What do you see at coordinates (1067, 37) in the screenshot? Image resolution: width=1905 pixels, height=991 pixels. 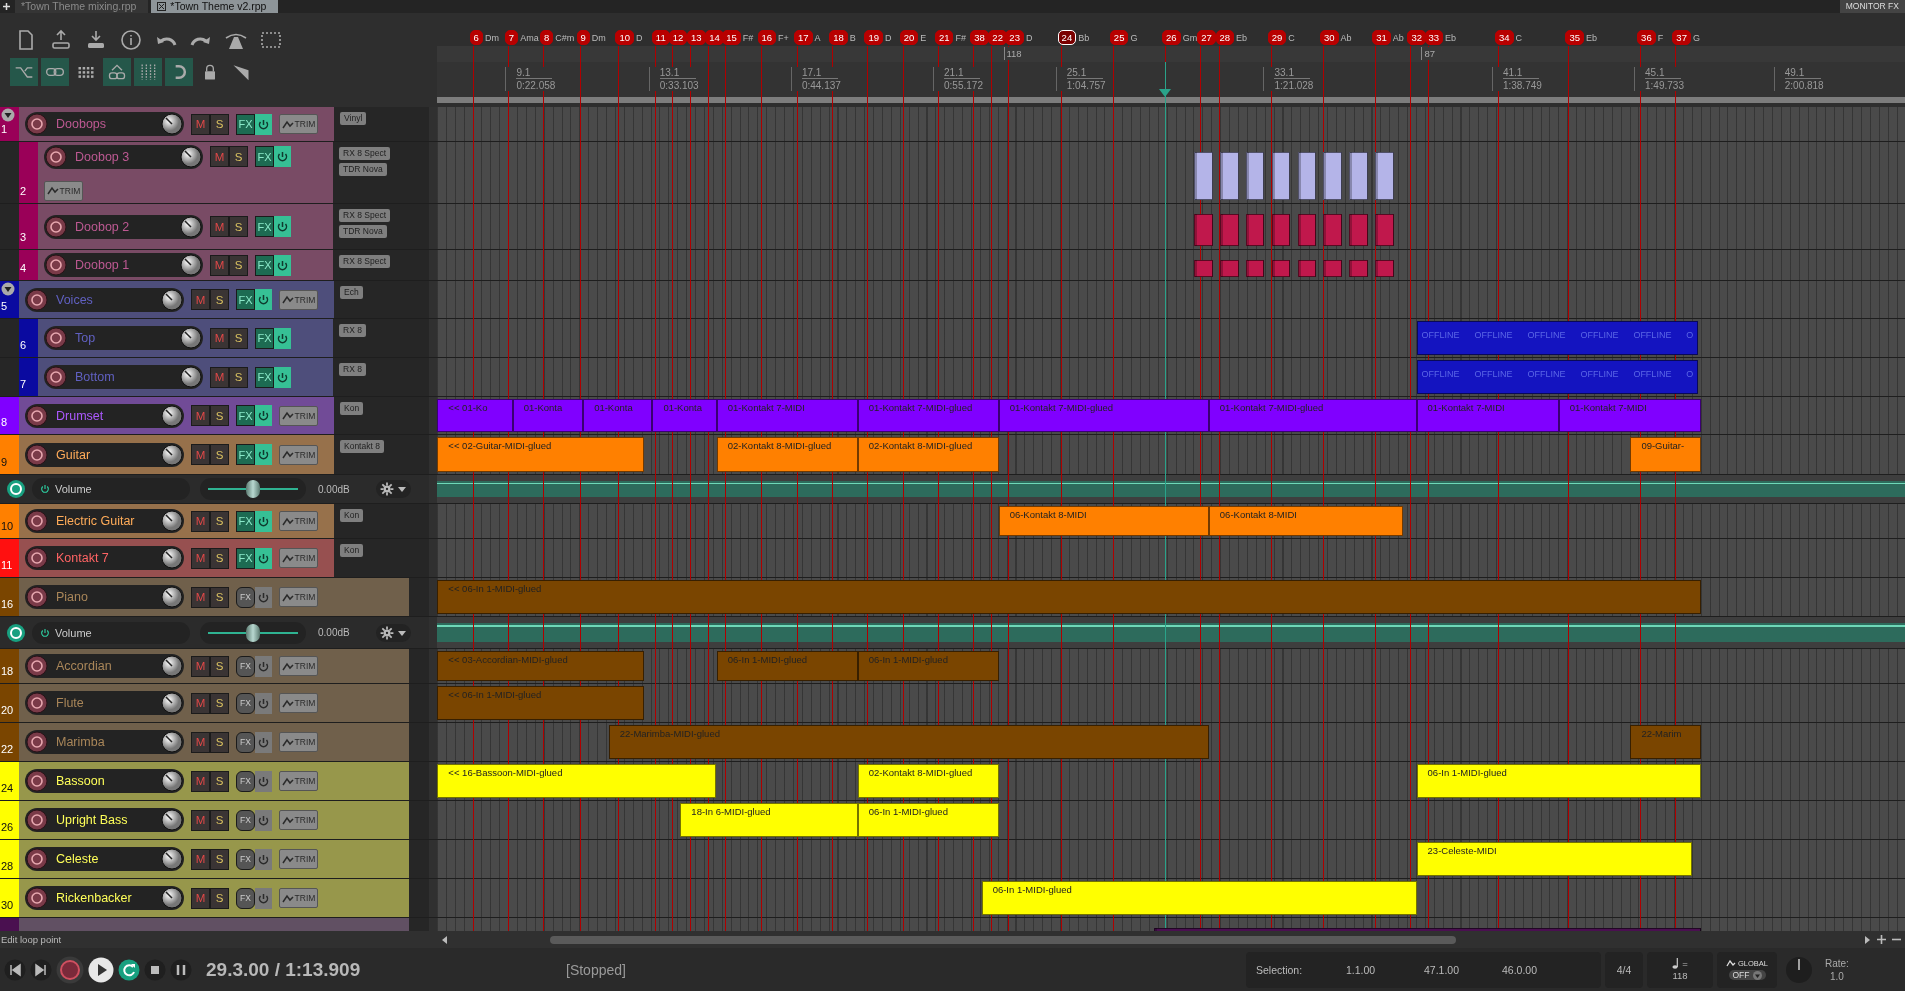 I see `marker-badge: 24` at bounding box center [1067, 37].